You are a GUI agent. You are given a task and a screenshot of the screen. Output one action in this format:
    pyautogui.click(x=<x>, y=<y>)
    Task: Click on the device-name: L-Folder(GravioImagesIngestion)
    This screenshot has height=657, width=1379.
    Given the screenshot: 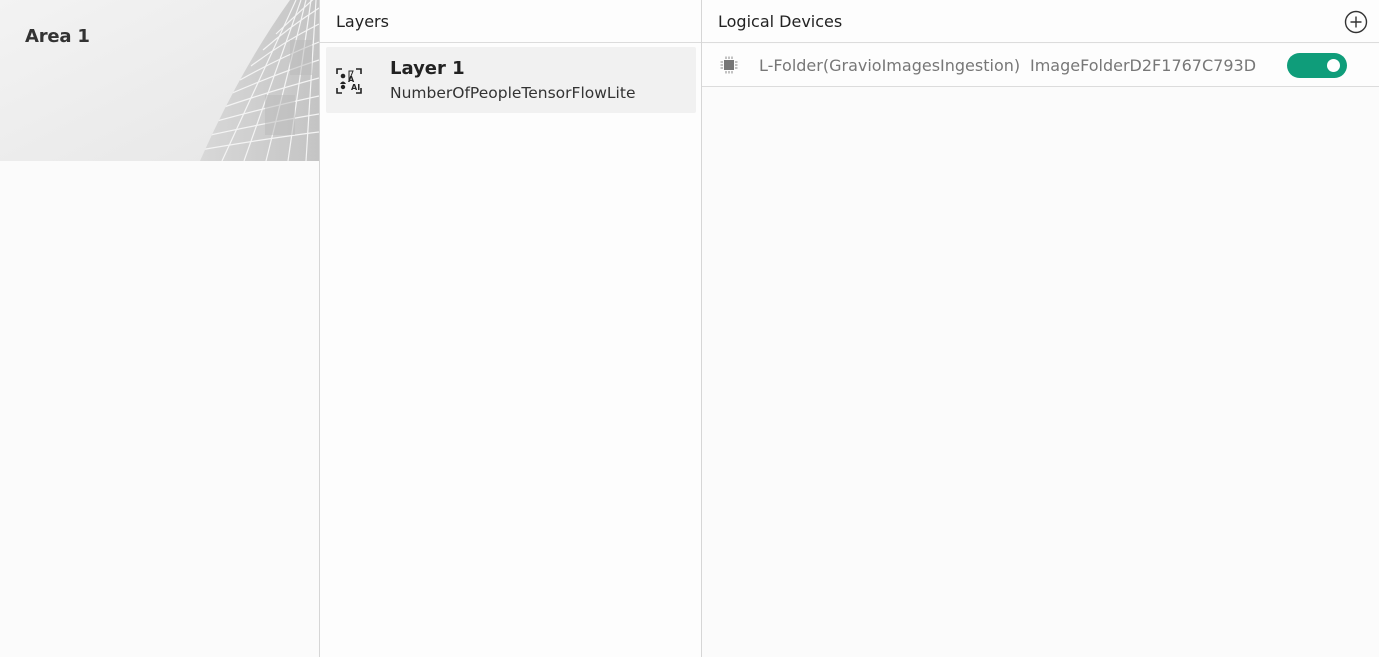 What is the action you would take?
    pyautogui.click(x=890, y=65)
    